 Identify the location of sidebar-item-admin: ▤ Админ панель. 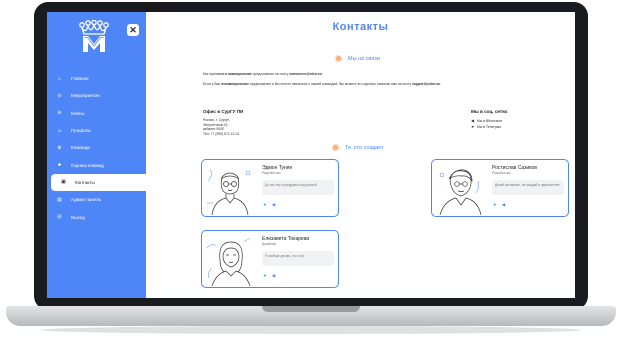
(96, 199).